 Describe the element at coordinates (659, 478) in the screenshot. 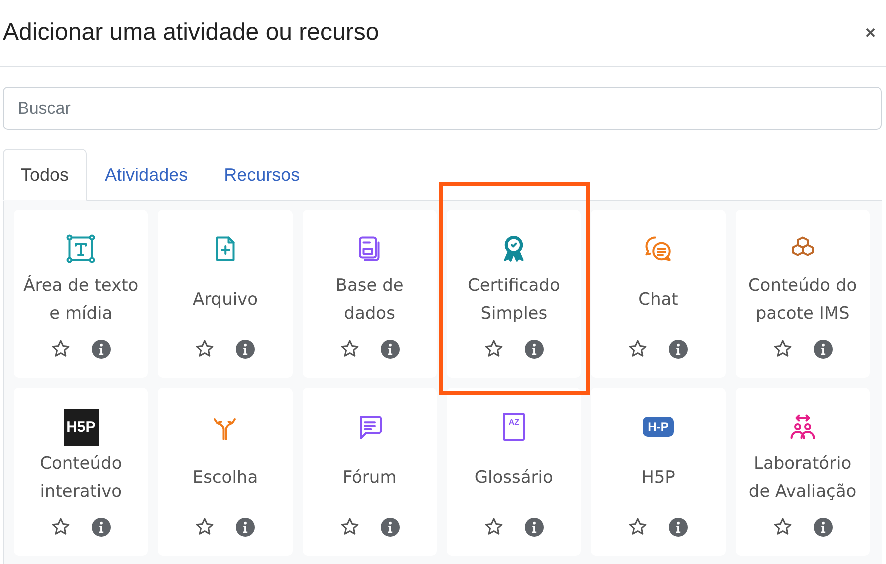

I see `activity-name: H5P` at that location.